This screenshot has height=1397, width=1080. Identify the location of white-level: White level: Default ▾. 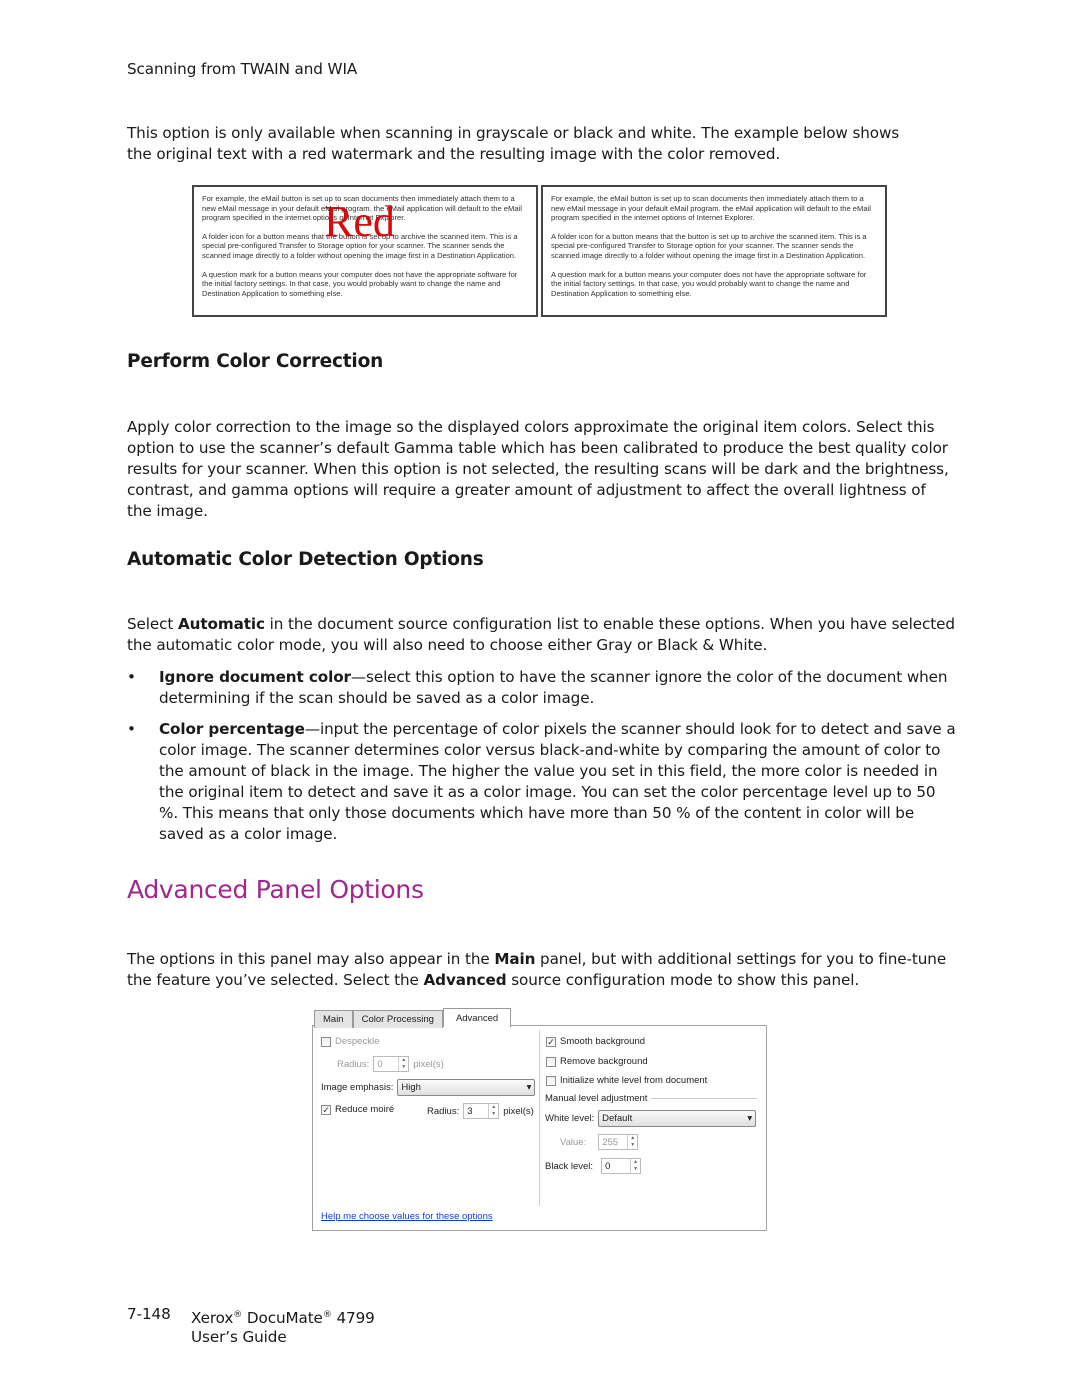
(651, 1118).